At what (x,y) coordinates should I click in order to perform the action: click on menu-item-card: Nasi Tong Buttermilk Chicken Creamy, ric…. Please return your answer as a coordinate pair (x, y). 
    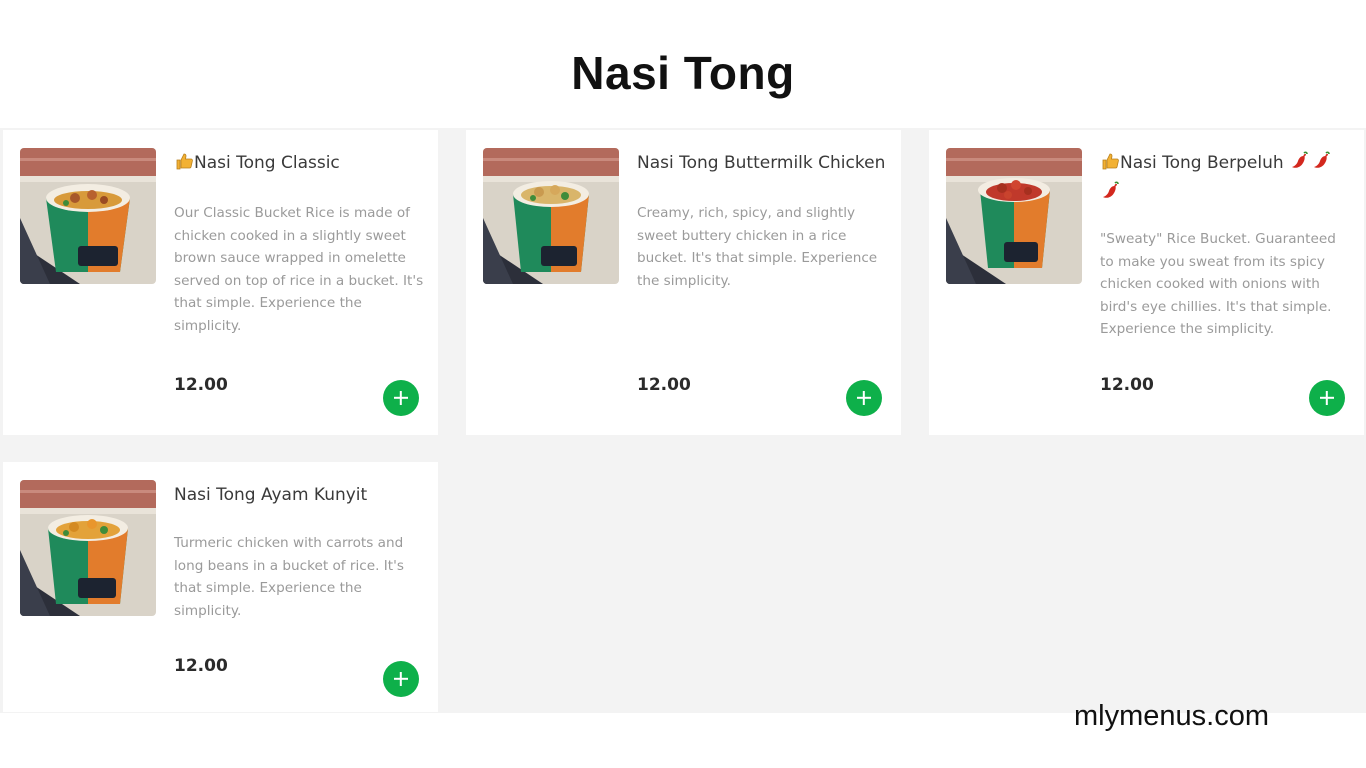
    Looking at the image, I should click on (683, 282).